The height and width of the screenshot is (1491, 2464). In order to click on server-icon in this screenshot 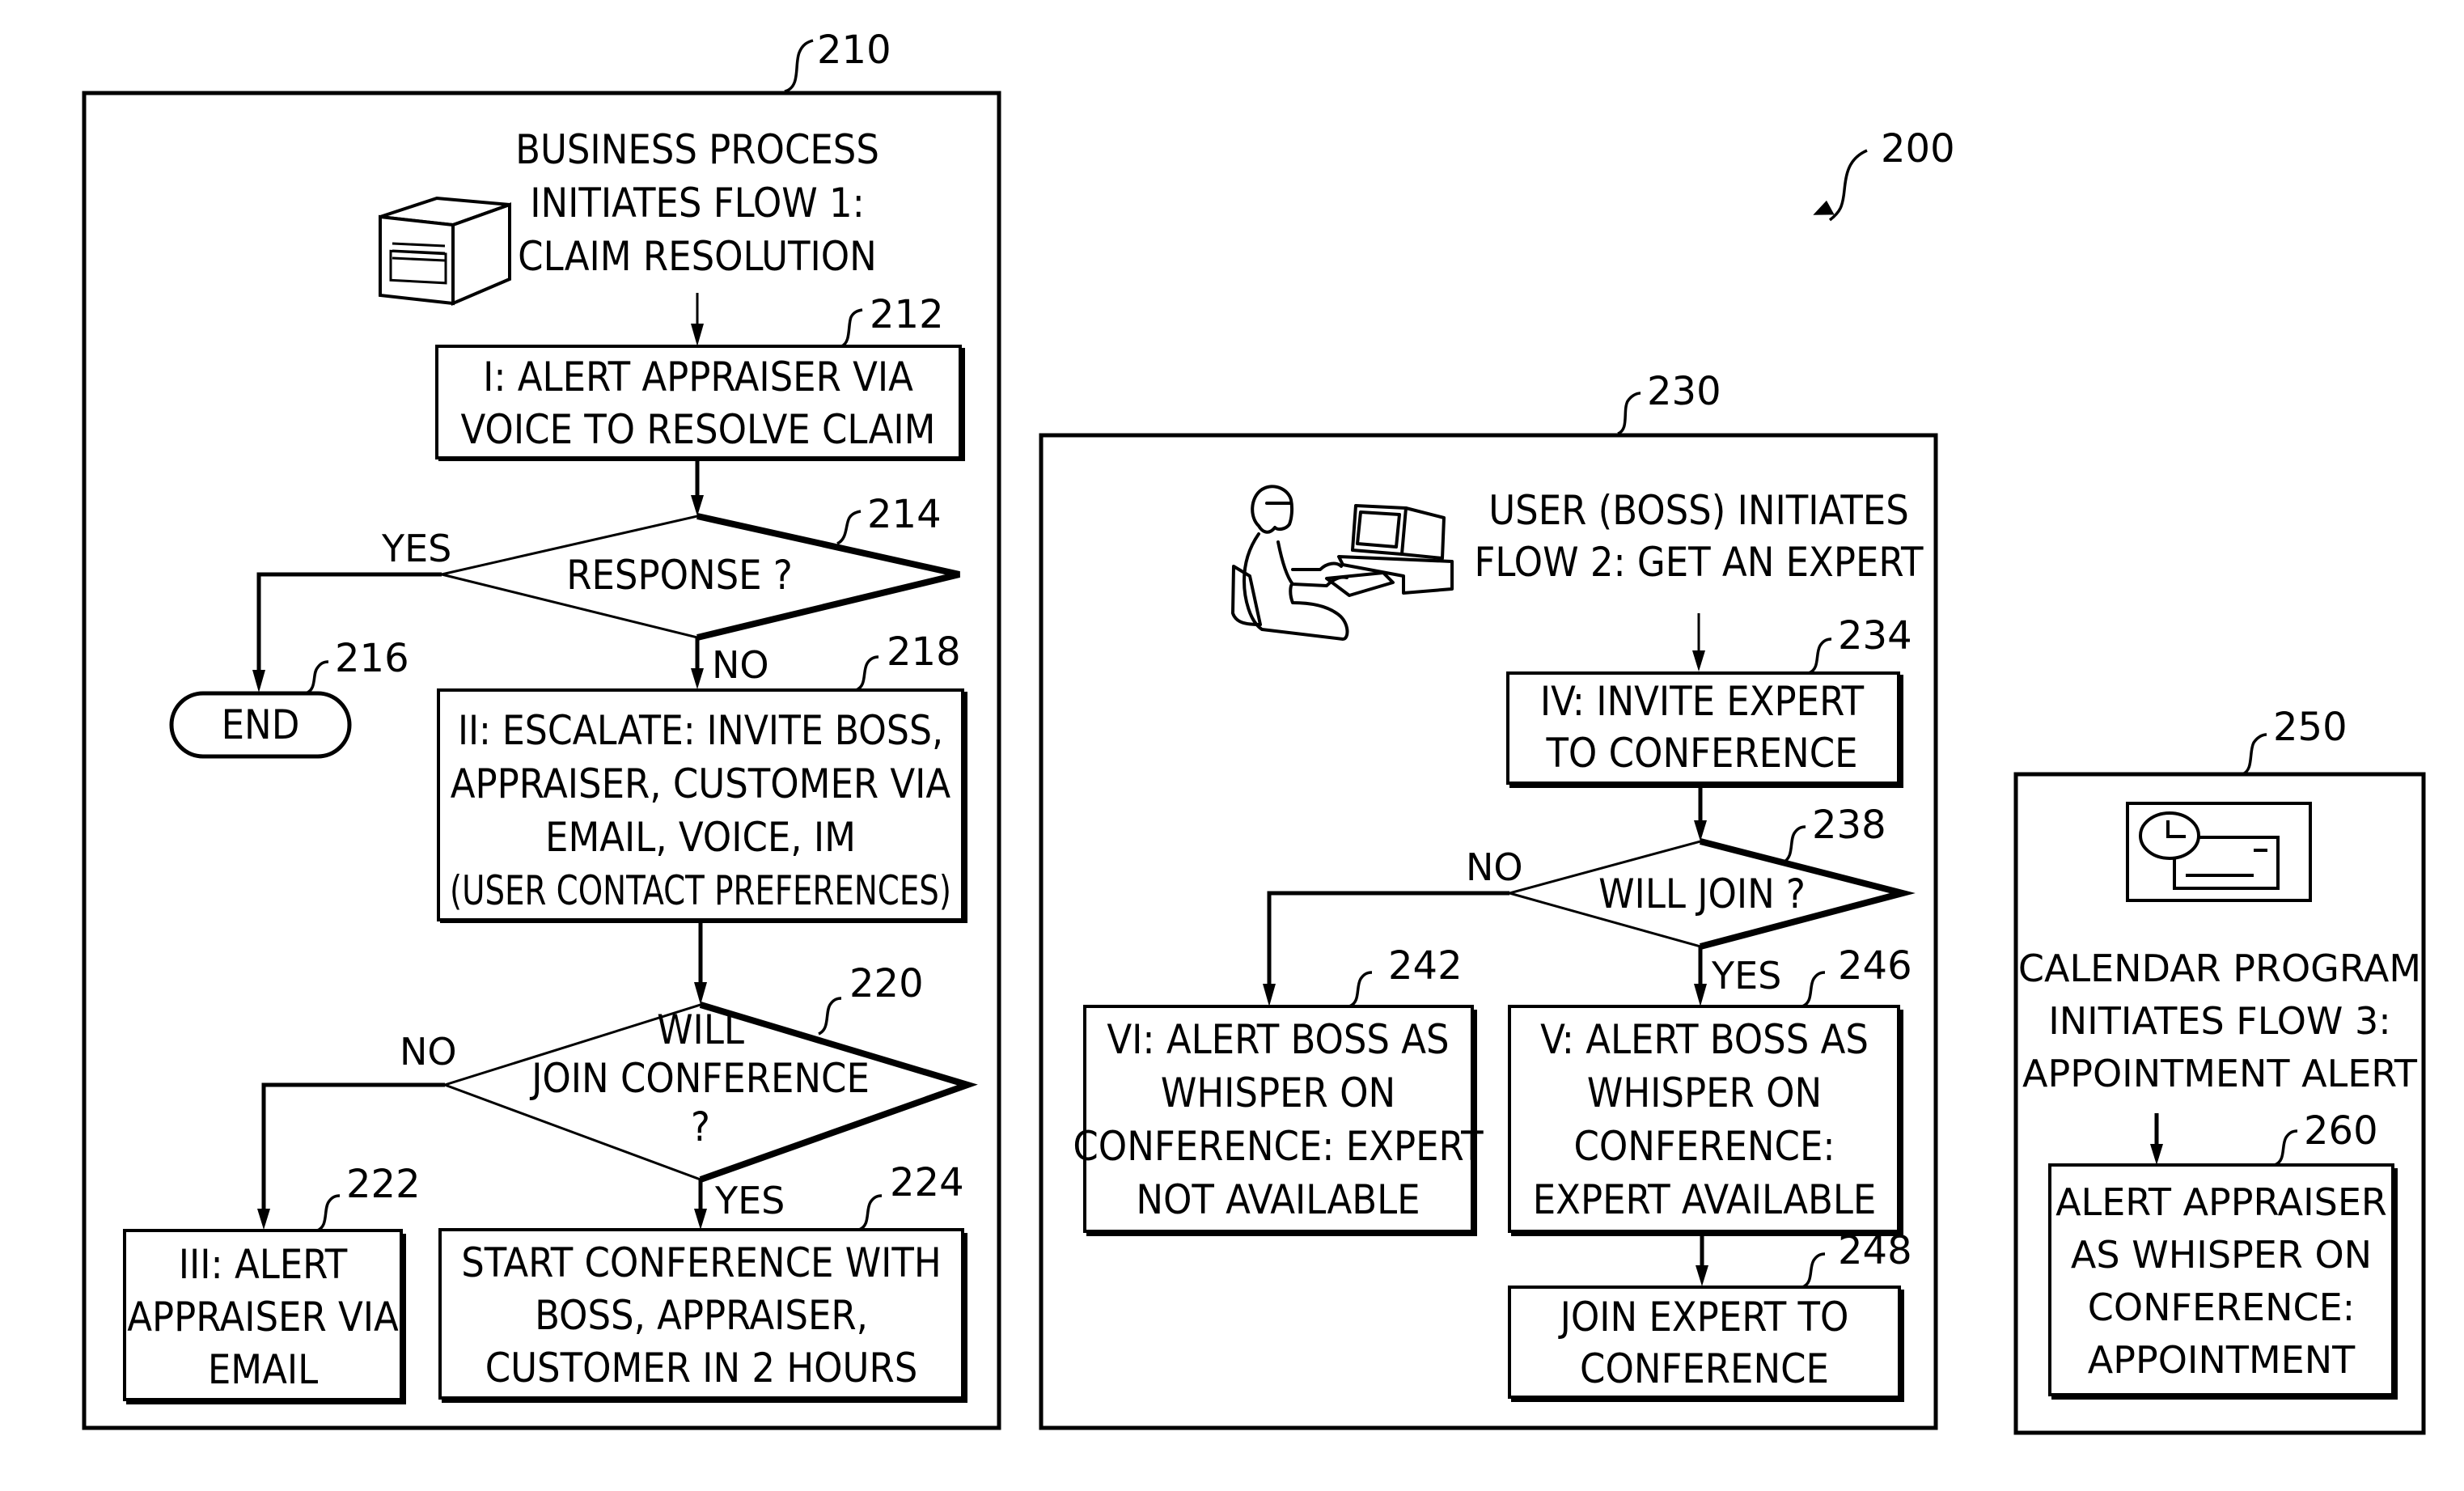, I will do `click(445, 251)`.